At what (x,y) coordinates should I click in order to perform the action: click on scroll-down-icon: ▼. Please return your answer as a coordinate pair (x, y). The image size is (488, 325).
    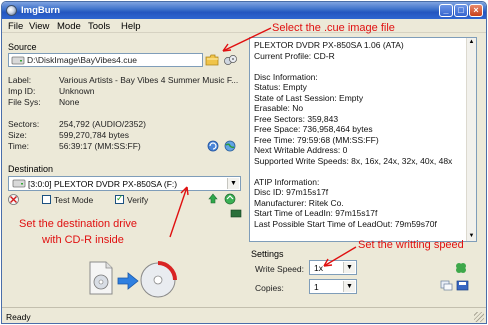
    Looking at the image, I should click on (471, 236).